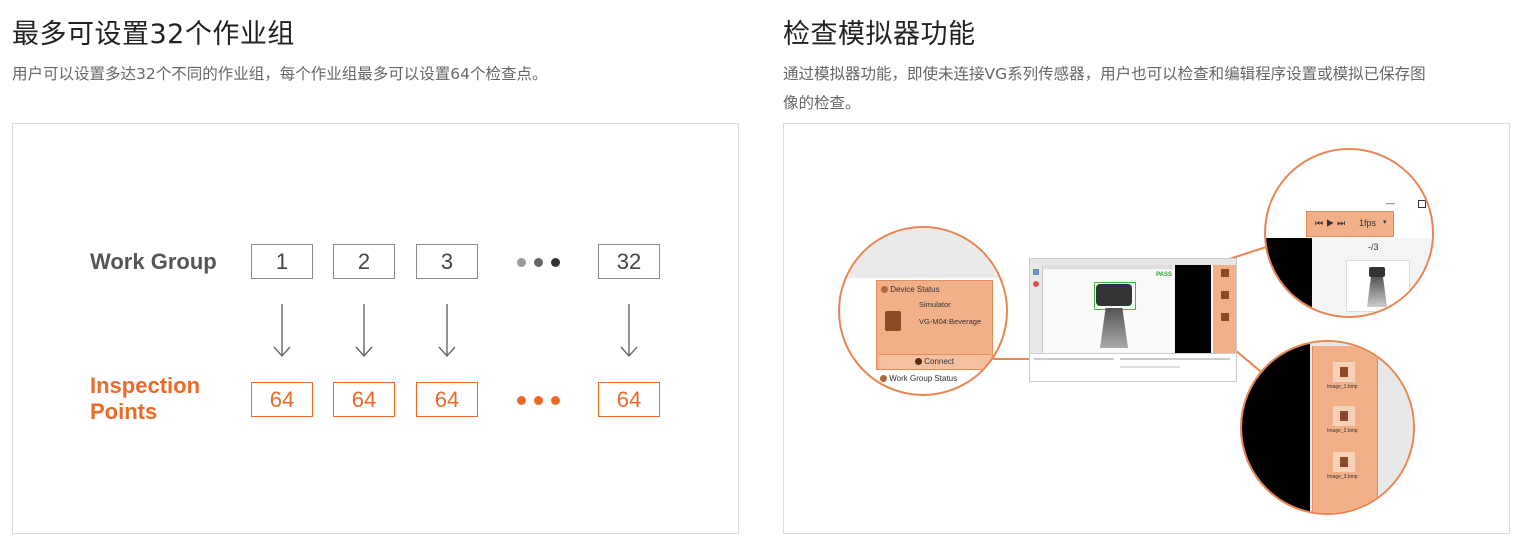 The image size is (1525, 556). I want to click on playback-zoom: — ⏮▶⏭ 1fps ▾ -/3, so click(1349, 233).